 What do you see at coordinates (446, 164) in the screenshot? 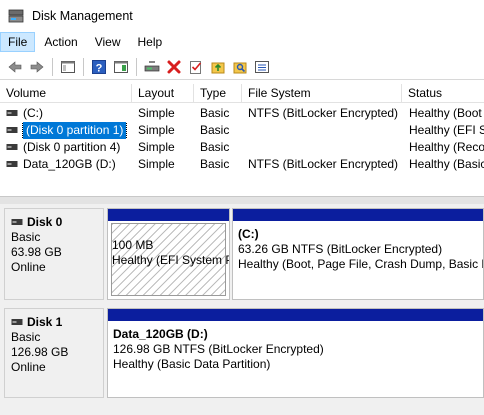
I see `status-cell: Healthy (Basic` at bounding box center [446, 164].